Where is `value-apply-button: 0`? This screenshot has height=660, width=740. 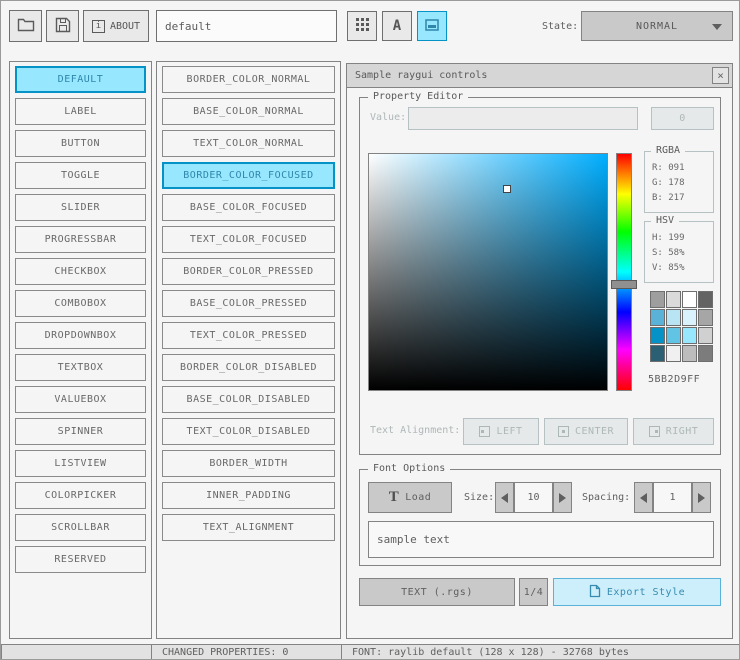
value-apply-button: 0 is located at coordinates (682, 118).